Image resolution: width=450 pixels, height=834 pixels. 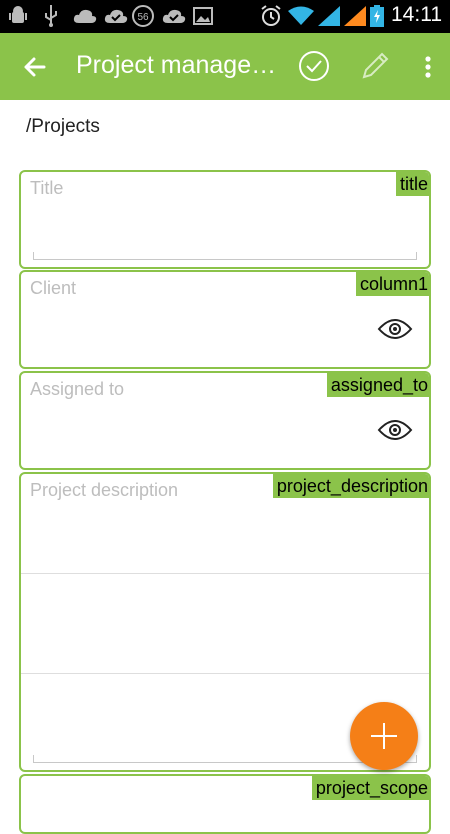 I want to click on sync-badge-icon: 56, so click(x=143, y=16).